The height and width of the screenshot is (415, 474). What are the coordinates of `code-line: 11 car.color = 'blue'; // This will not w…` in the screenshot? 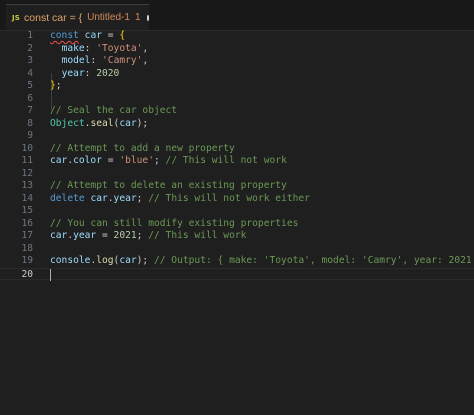 It's located at (237, 161).